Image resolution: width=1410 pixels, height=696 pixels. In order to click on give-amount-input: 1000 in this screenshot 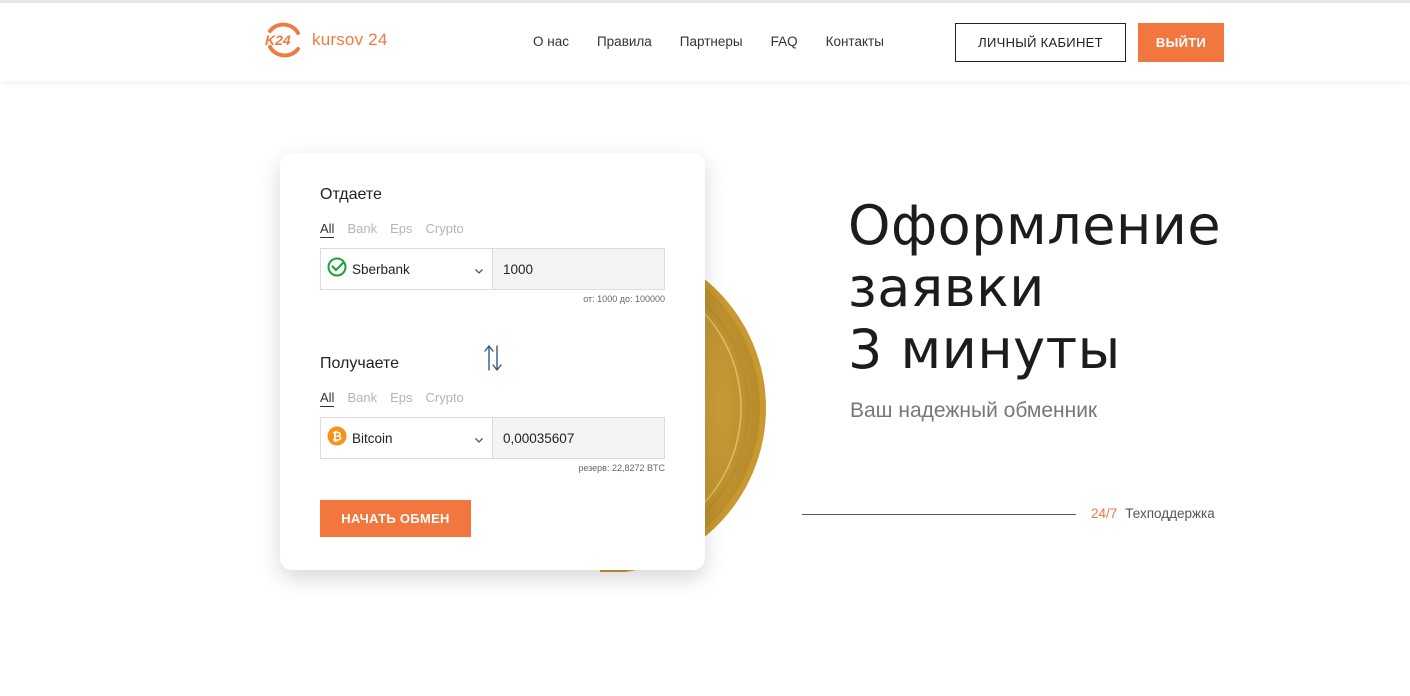, I will do `click(578, 269)`.